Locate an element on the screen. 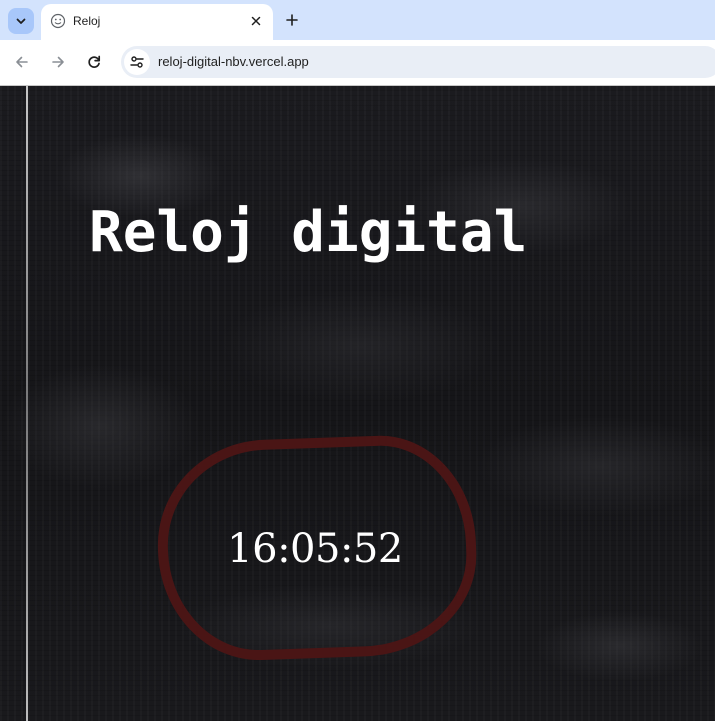  close-icon is located at coordinates (256, 21).